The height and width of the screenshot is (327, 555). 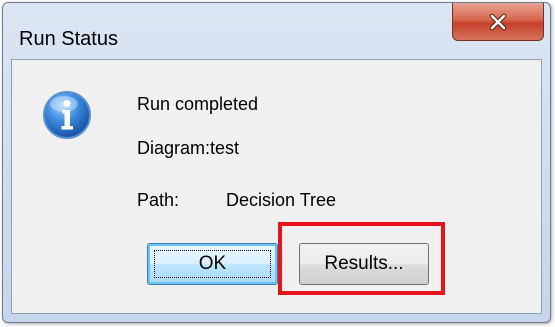 I want to click on results-highlight-box, so click(x=361, y=258).